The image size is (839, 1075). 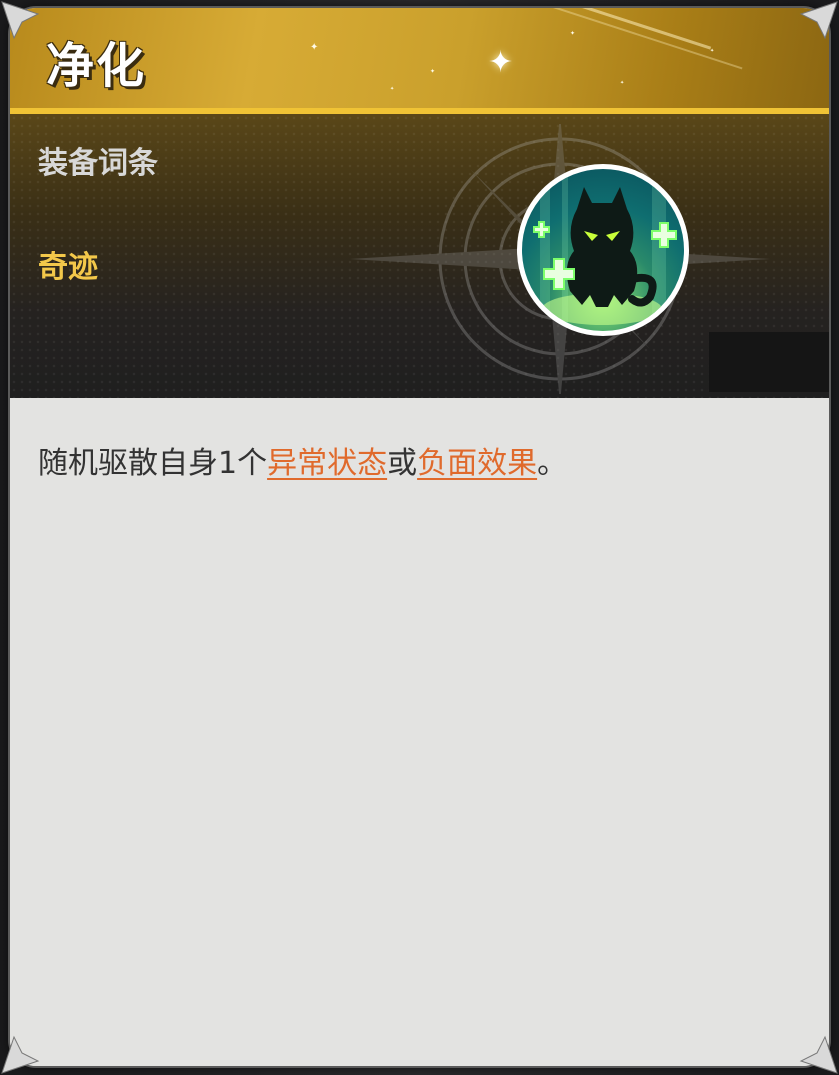 I want to click on title-bar: ✦ ✦ ✦ ✦ ✦ ✦ ✦ 净化, so click(x=419, y=59).